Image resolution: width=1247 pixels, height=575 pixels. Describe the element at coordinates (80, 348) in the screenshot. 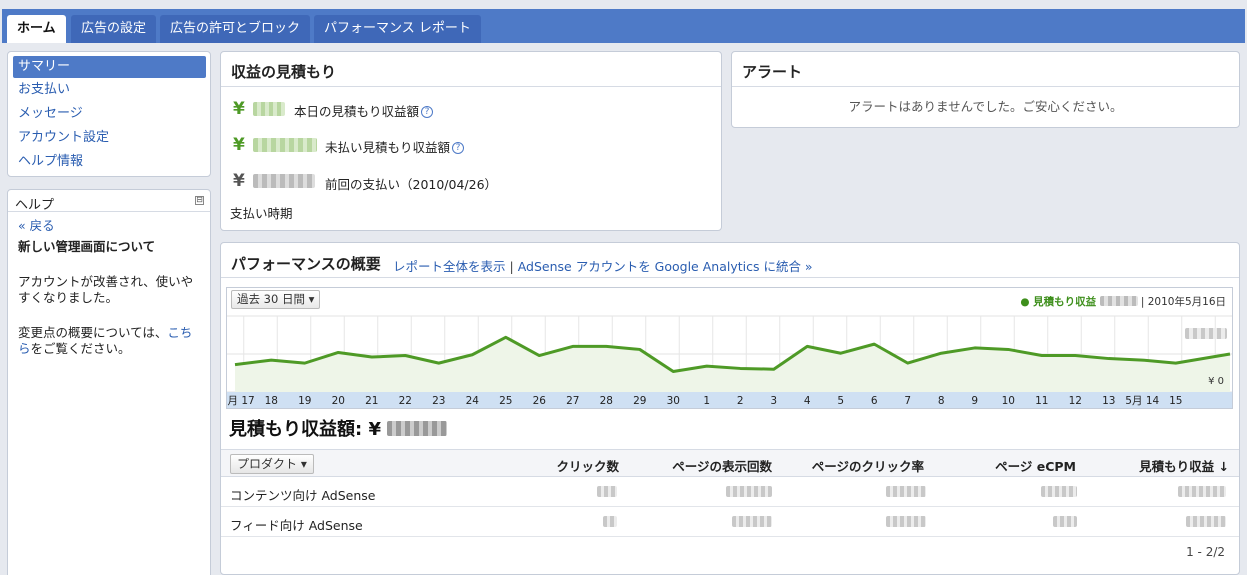

I see `help-paragraph-2-suffix: をご覧ください。` at that location.